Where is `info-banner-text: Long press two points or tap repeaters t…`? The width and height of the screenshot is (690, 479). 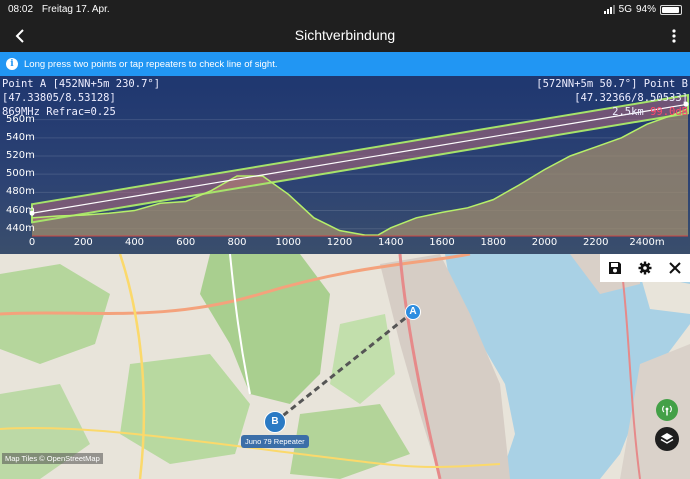 info-banner-text: Long press two points or tap repeaters t… is located at coordinates (151, 64).